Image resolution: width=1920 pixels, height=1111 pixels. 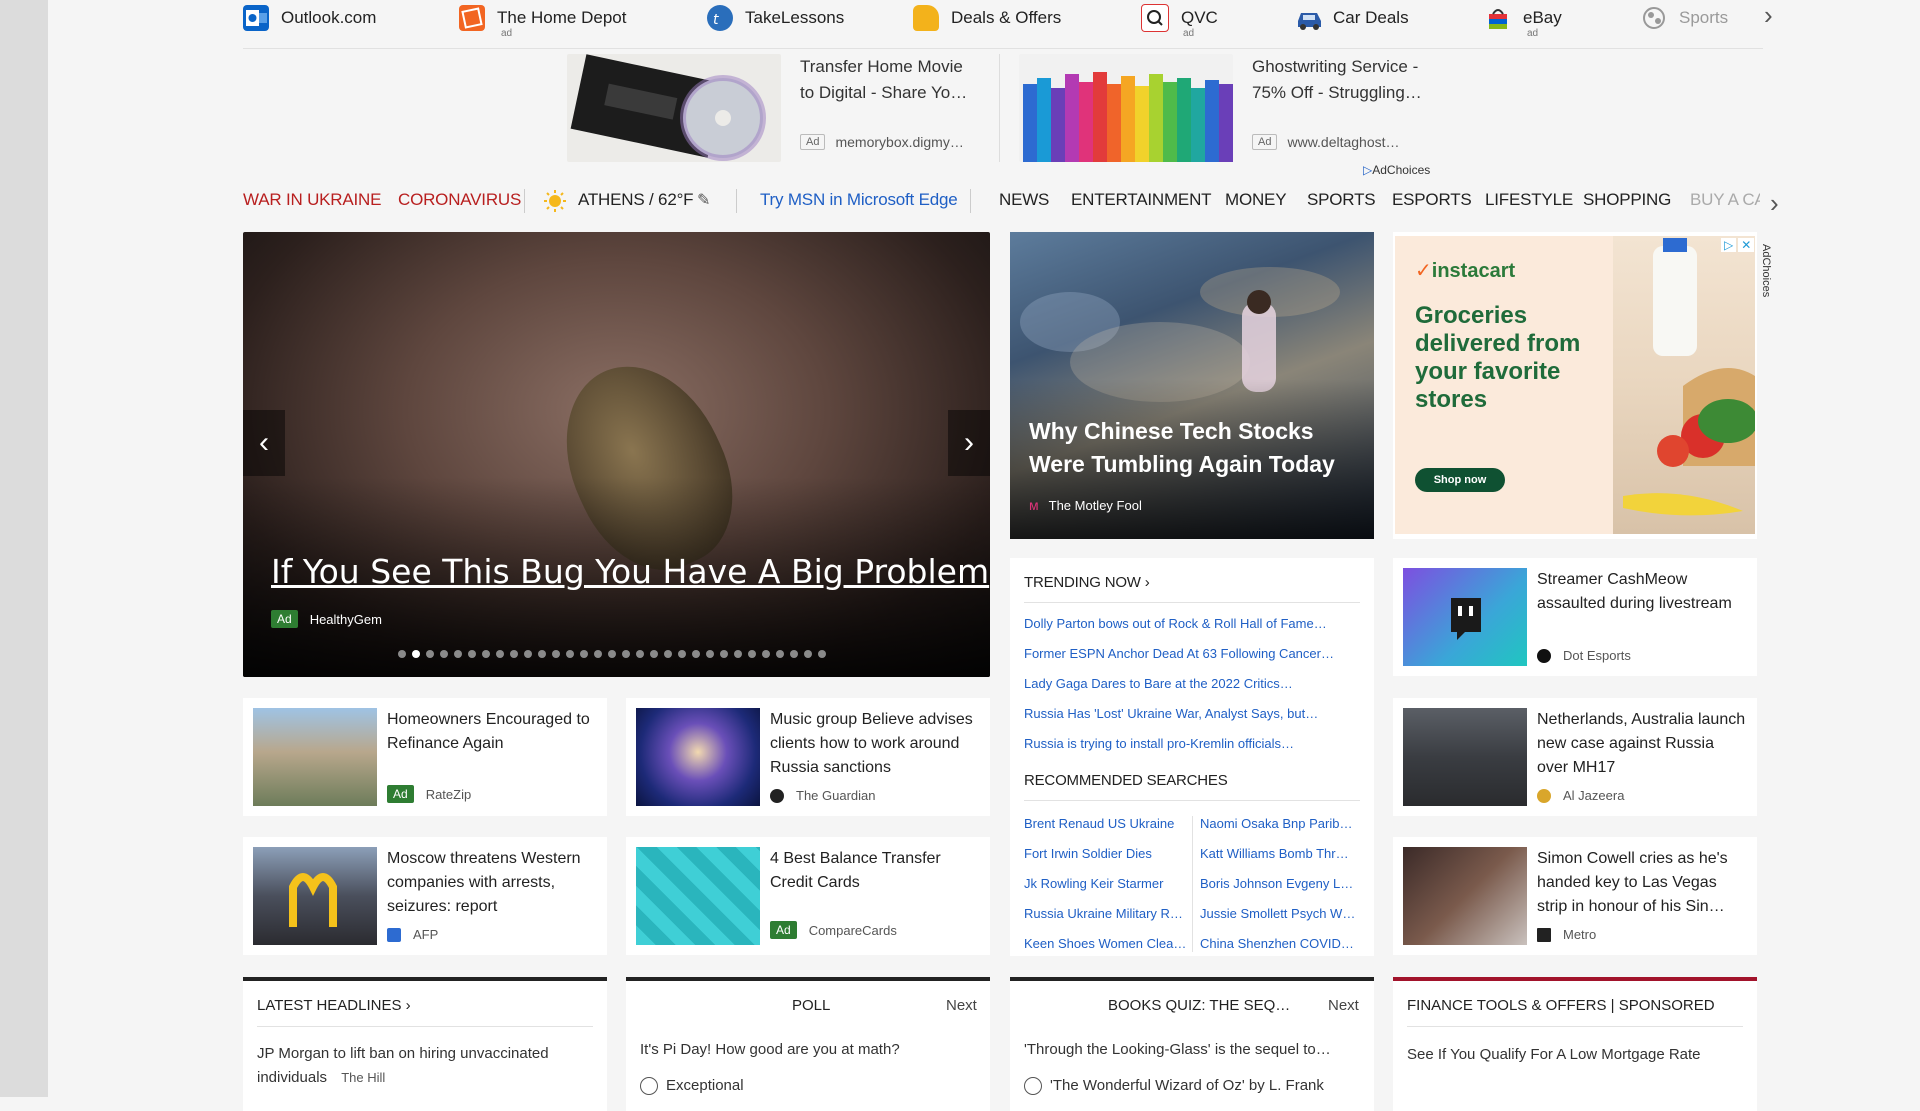 I want to click on latest-headlines-heading: LATEST HEADLINES ›, so click(x=334, y=1005).